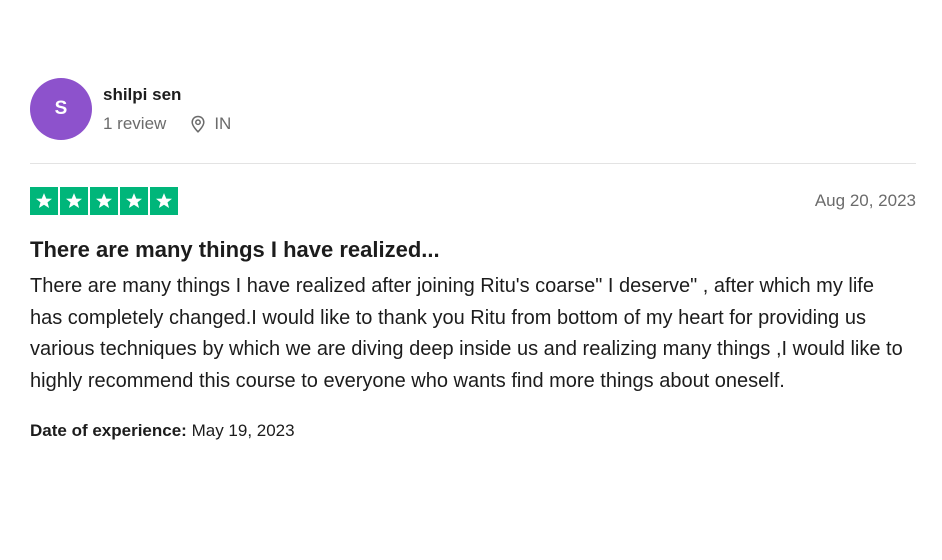 The height and width of the screenshot is (560, 942). Describe the element at coordinates (473, 163) in the screenshot. I see `divider` at that location.